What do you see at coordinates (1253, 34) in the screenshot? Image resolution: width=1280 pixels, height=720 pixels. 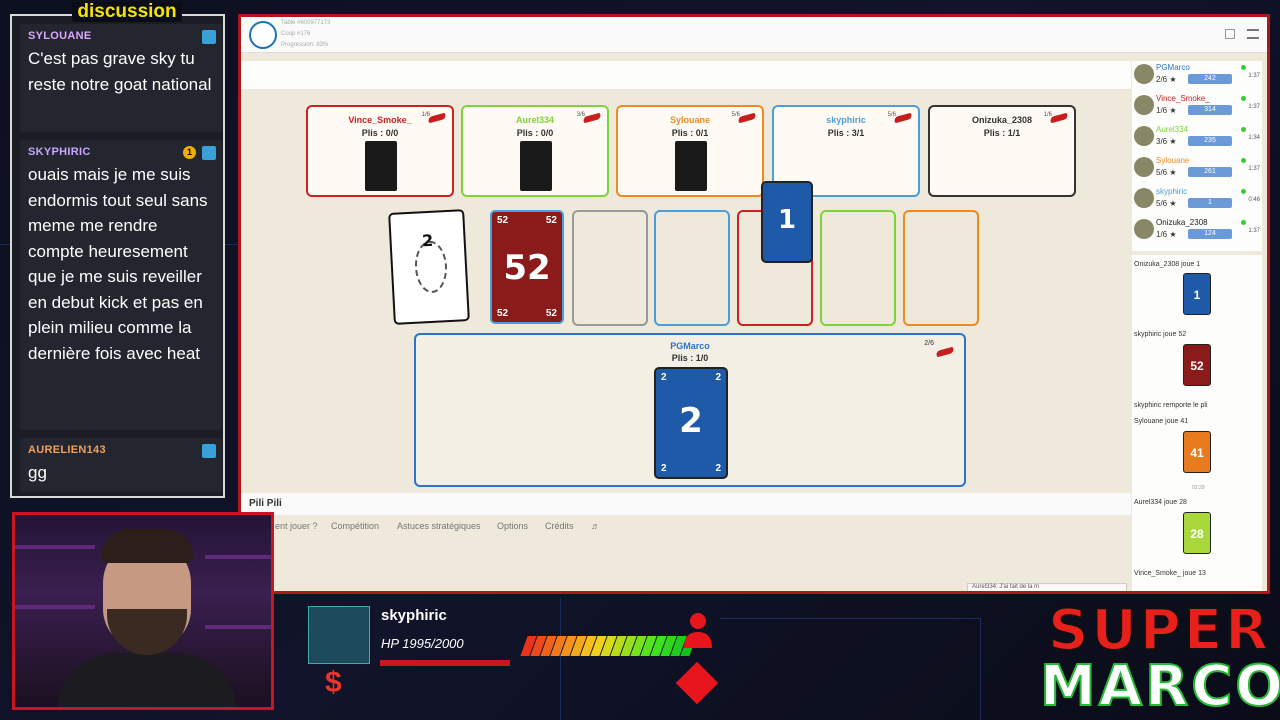 I see `menu-icon` at bounding box center [1253, 34].